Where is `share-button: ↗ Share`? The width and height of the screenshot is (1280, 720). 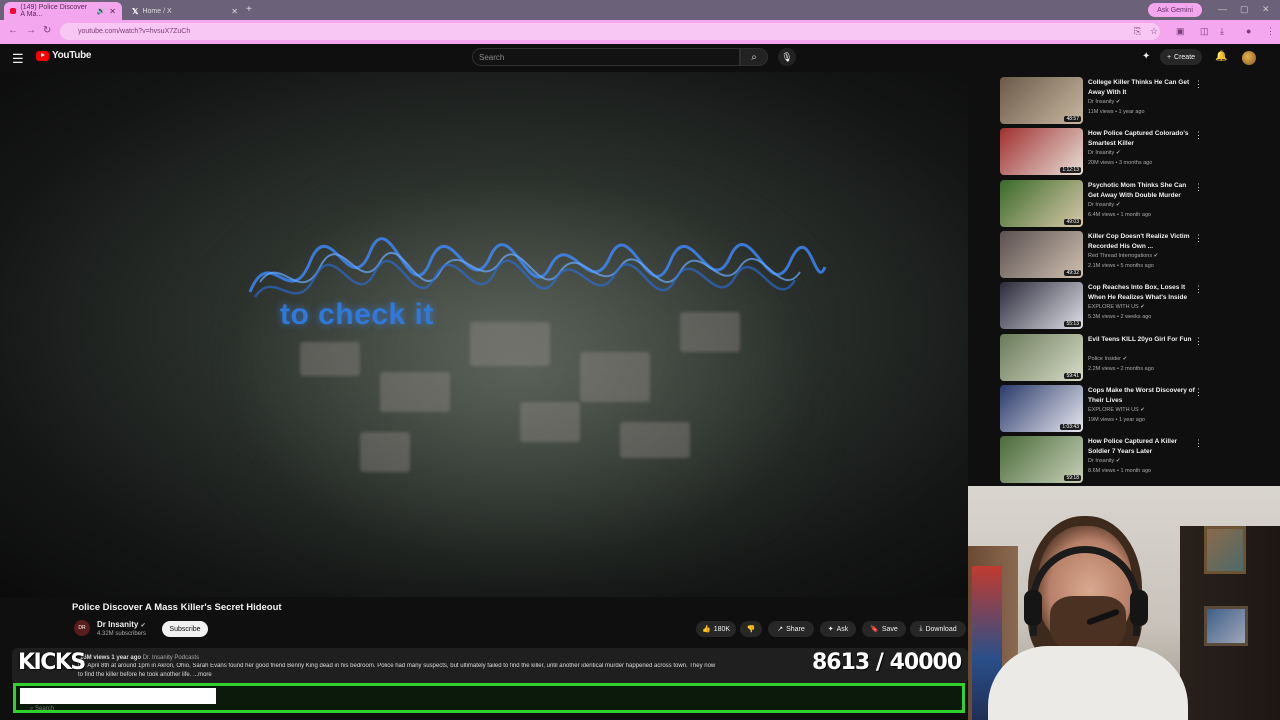
share-button: ↗ Share is located at coordinates (791, 629).